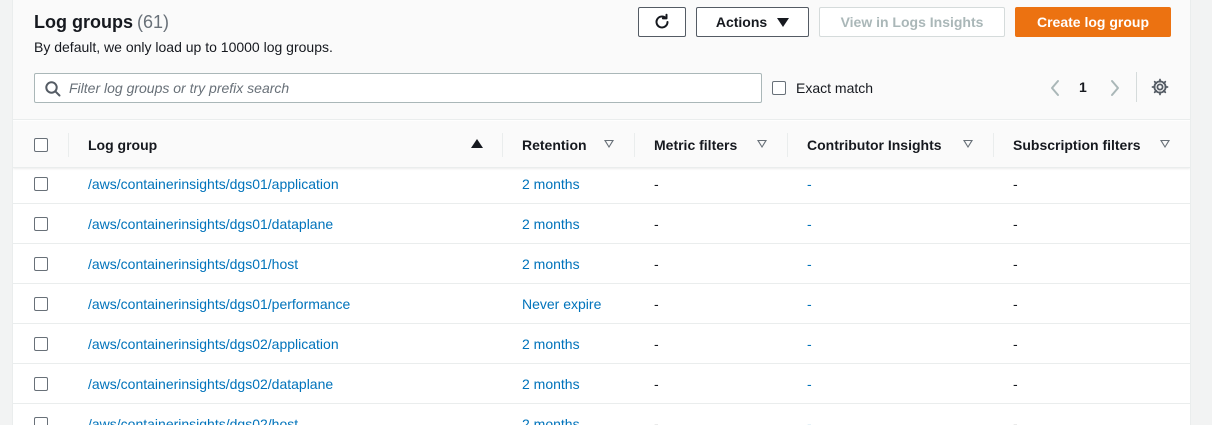 The height and width of the screenshot is (425, 1212). I want to click on column-header-log-group: Log group, so click(122, 144).